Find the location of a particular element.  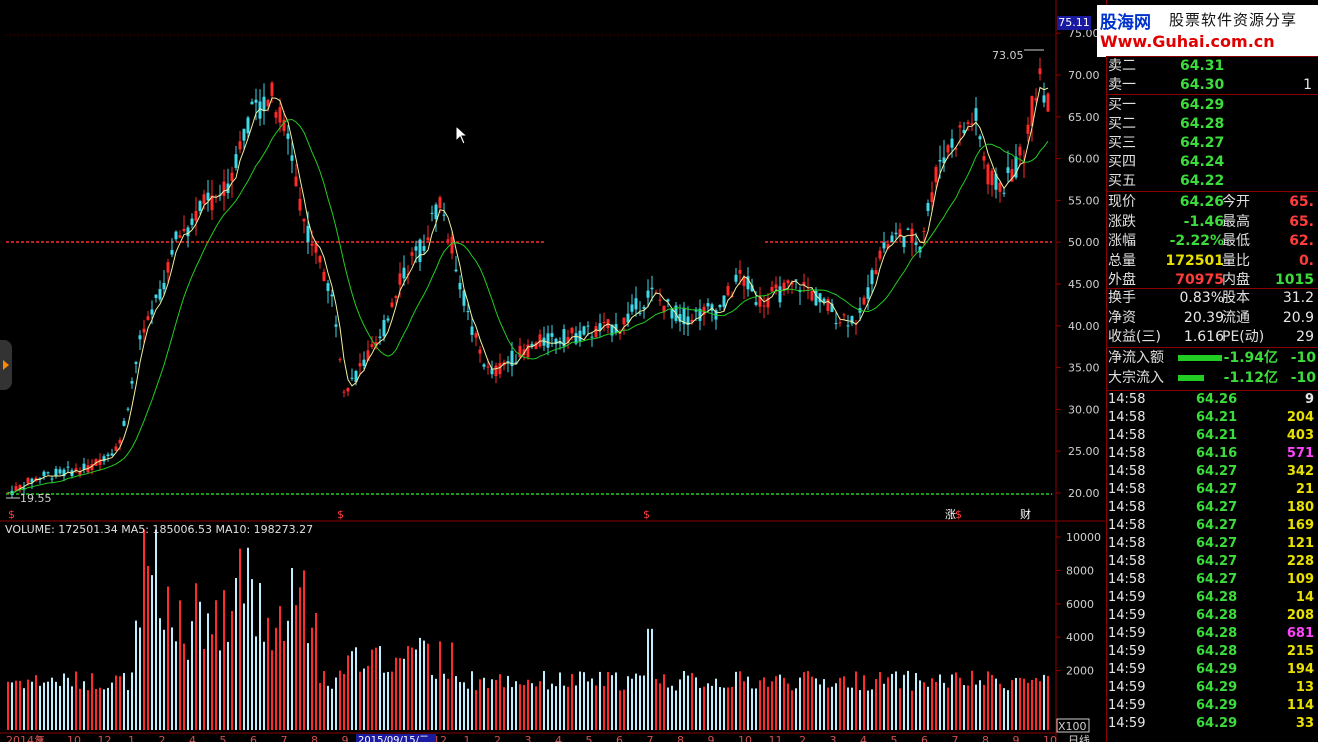

stat-value: 1.616 is located at coordinates (1203, 337).